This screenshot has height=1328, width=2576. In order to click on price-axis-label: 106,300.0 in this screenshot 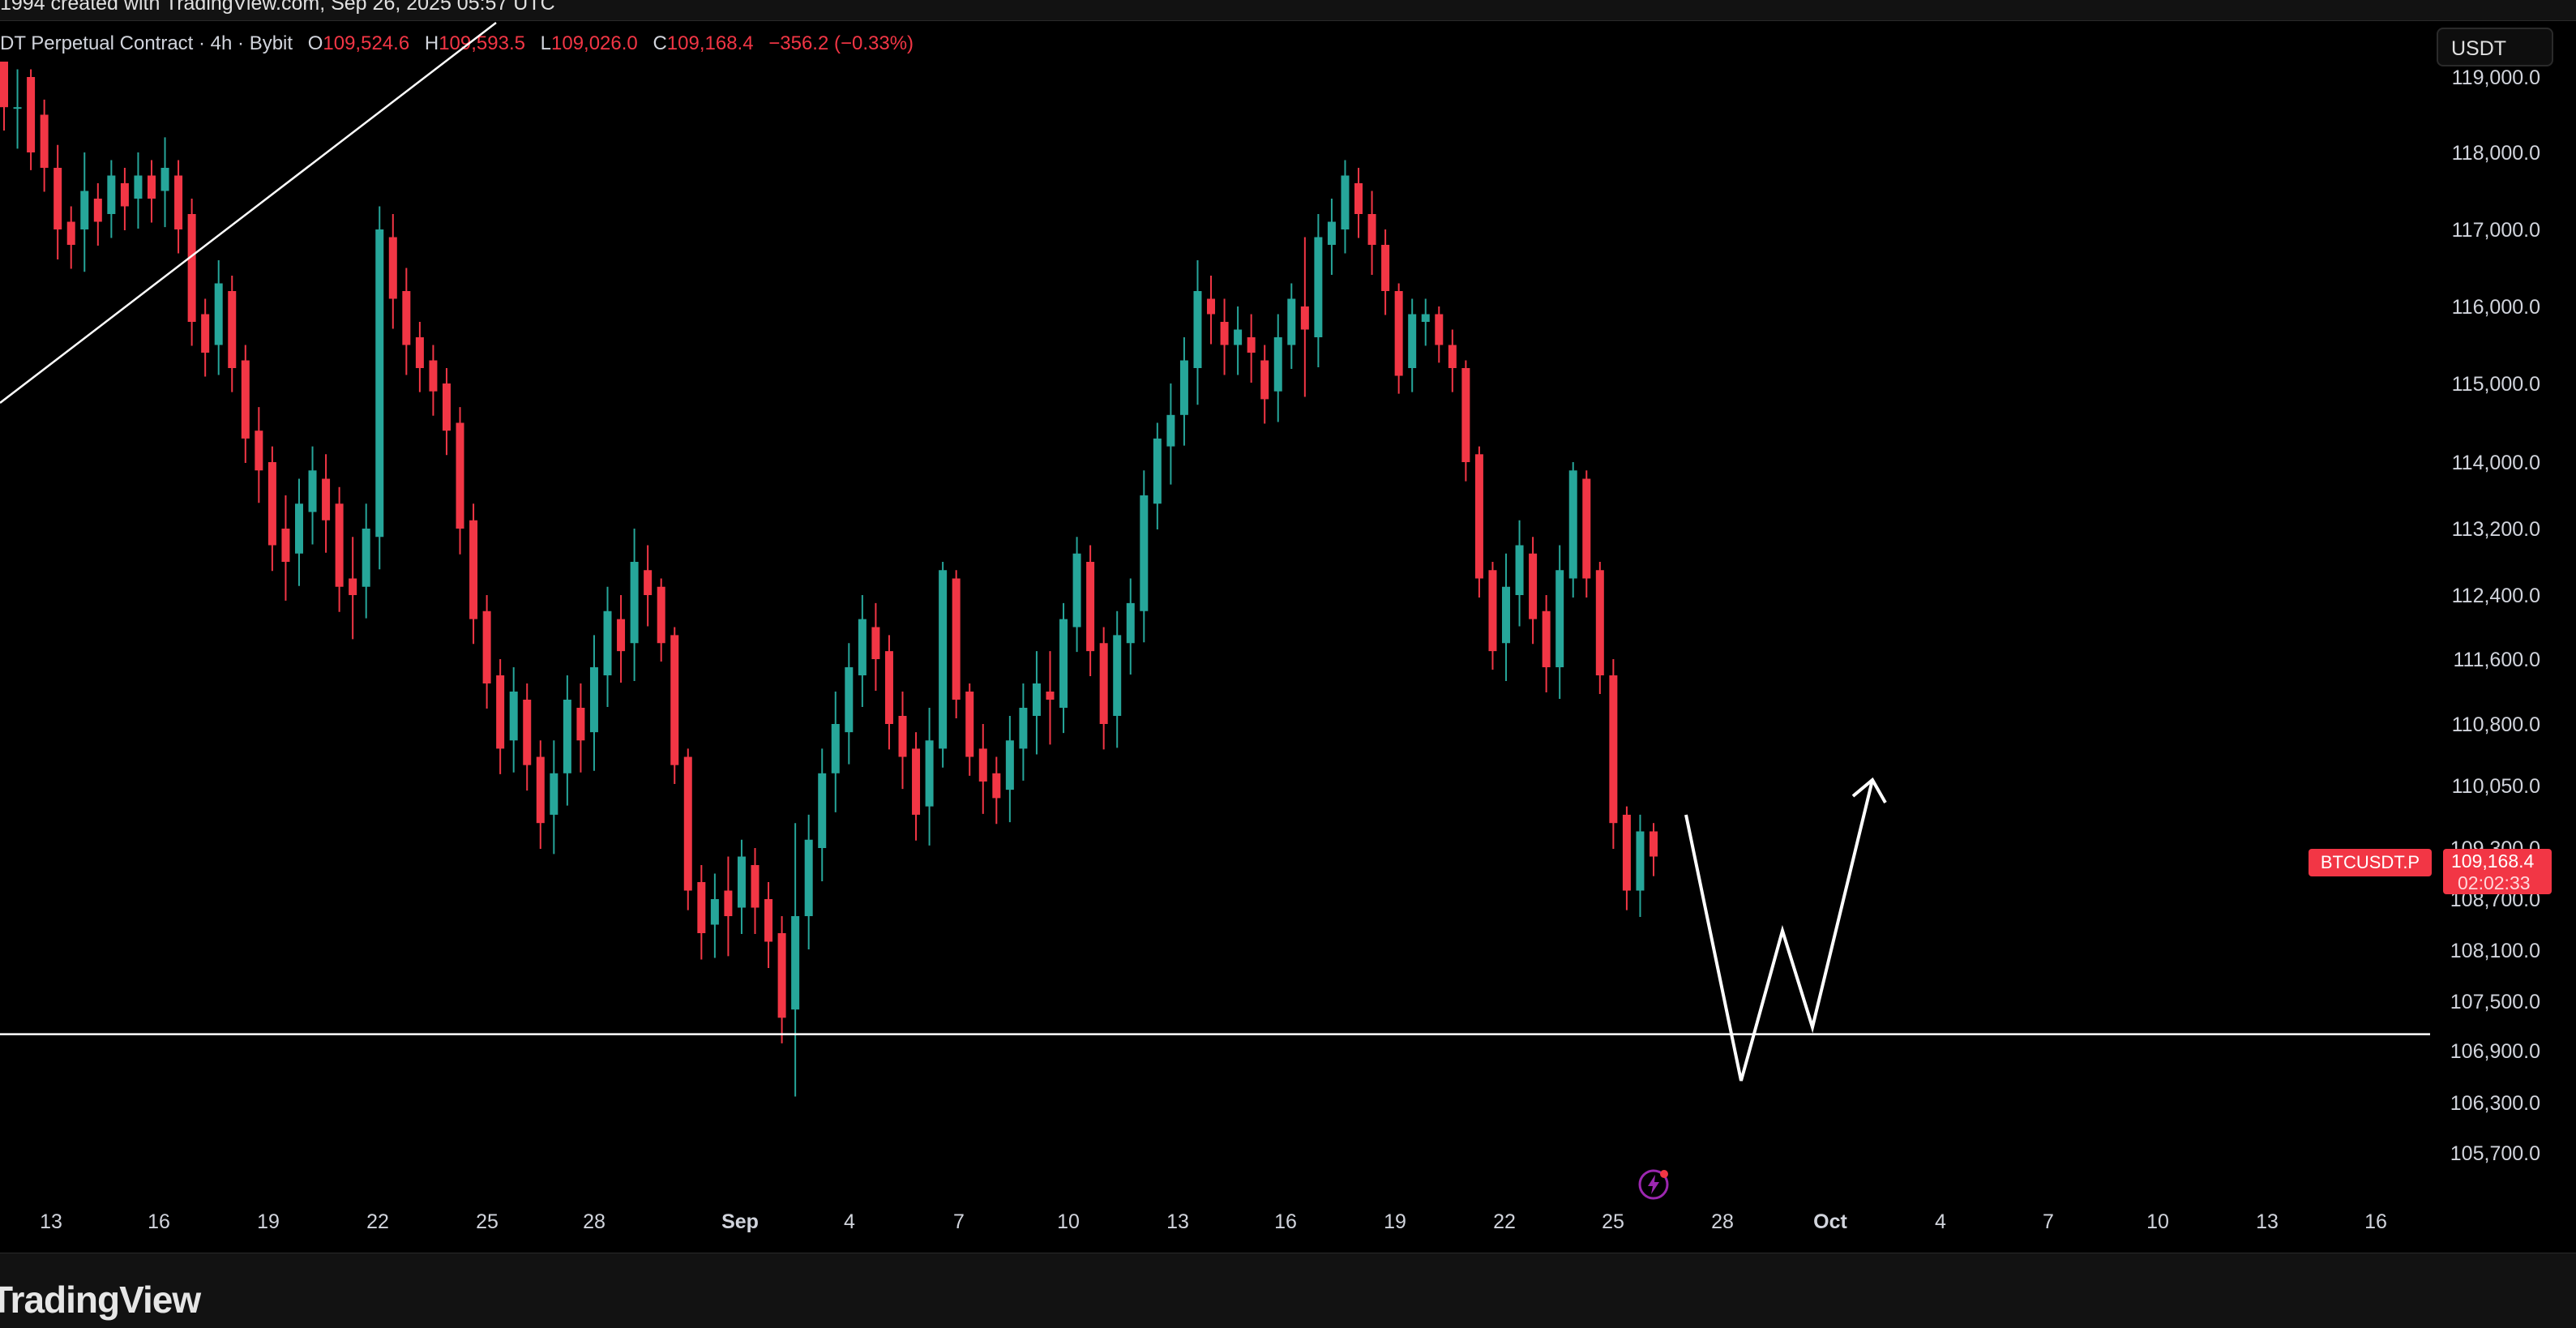, I will do `click(2495, 1103)`.